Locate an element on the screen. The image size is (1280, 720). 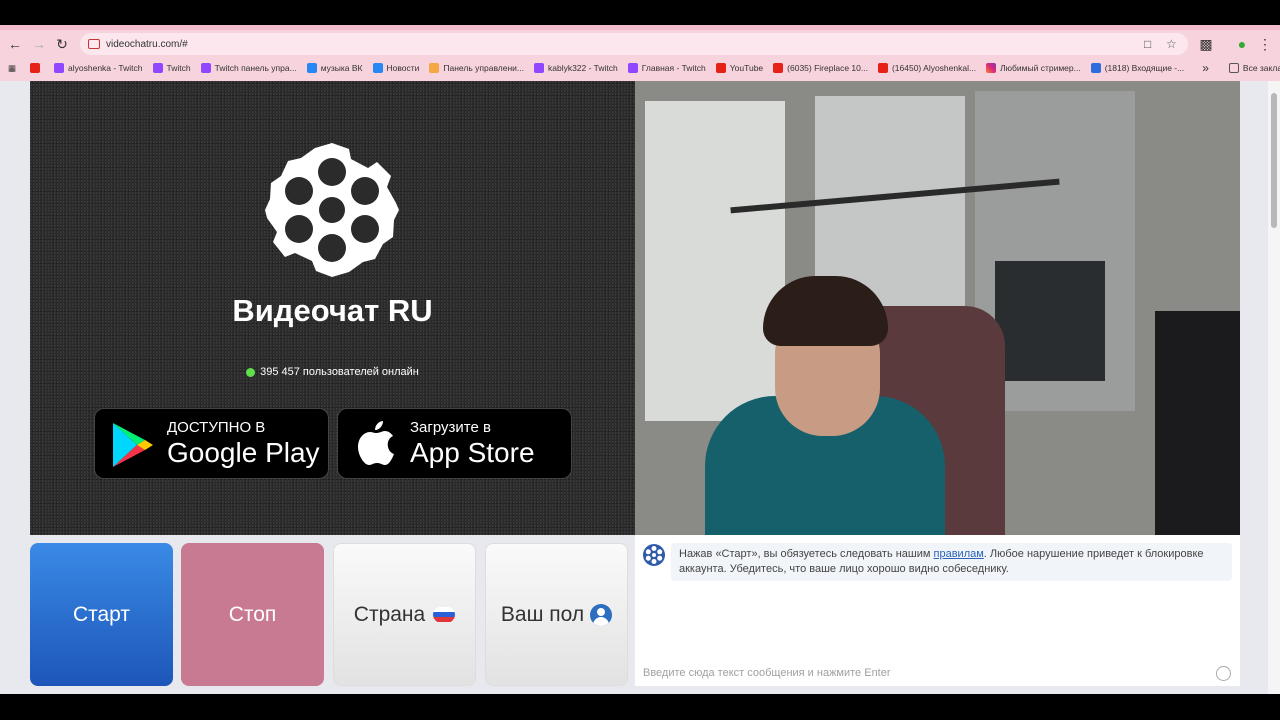
folder-icon is located at coordinates (1233, 68).